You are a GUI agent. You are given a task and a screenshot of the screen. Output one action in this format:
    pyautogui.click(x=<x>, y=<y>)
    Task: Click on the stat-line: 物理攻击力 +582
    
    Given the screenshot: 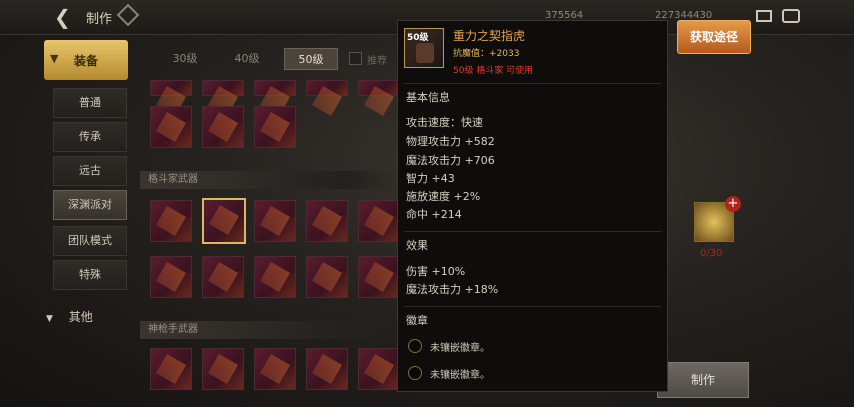 What is the action you would take?
    pyautogui.click(x=450, y=141)
    